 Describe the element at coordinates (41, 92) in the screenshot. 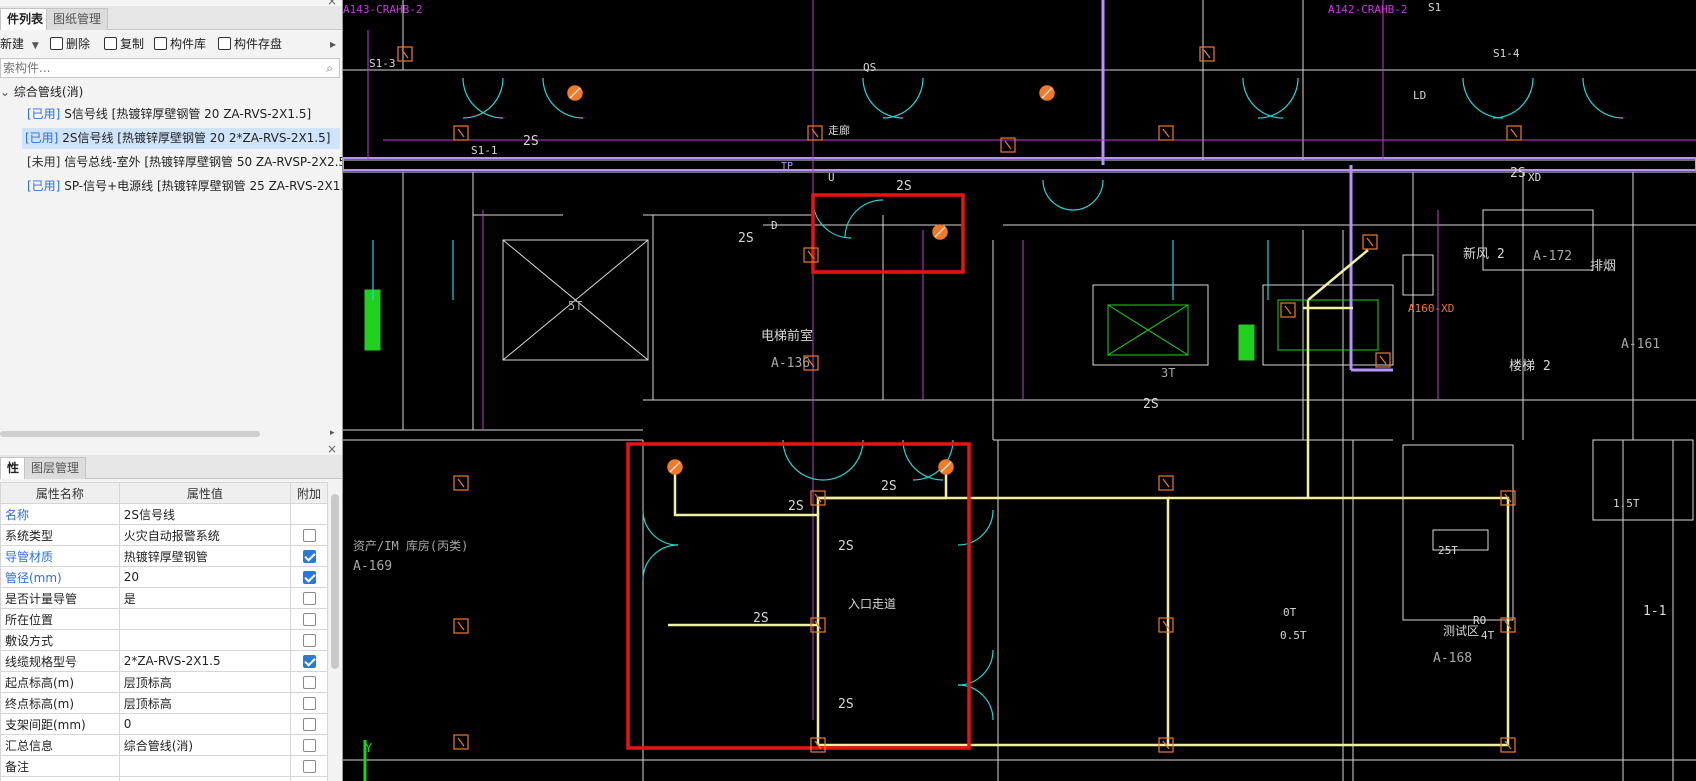

I see `tree-root: ⌄ 综合管线(消)` at that location.